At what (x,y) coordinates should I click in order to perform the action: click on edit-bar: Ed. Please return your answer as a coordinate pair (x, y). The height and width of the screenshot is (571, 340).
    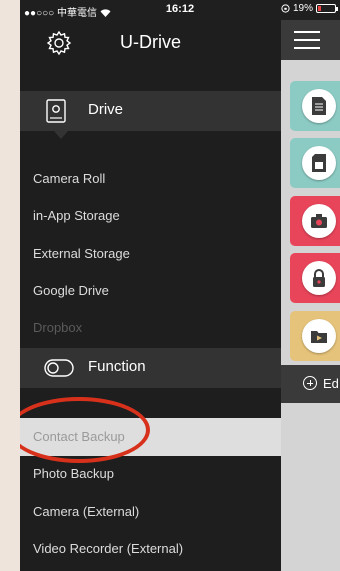
    Looking at the image, I should click on (310, 384).